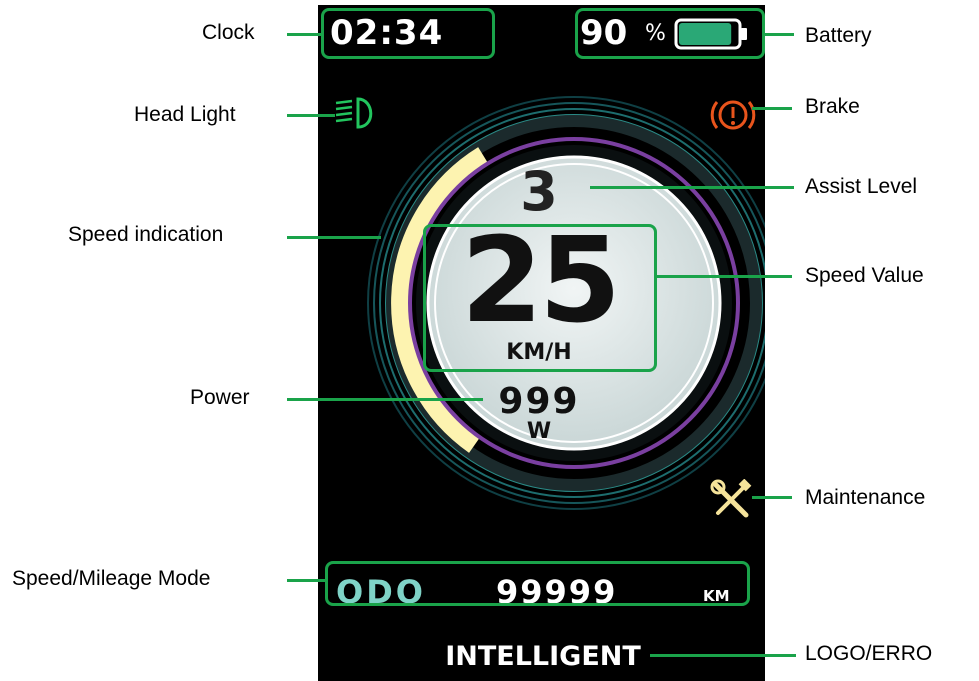  Describe the element at coordinates (779, 34) in the screenshot. I see `battery-leader-line` at that location.